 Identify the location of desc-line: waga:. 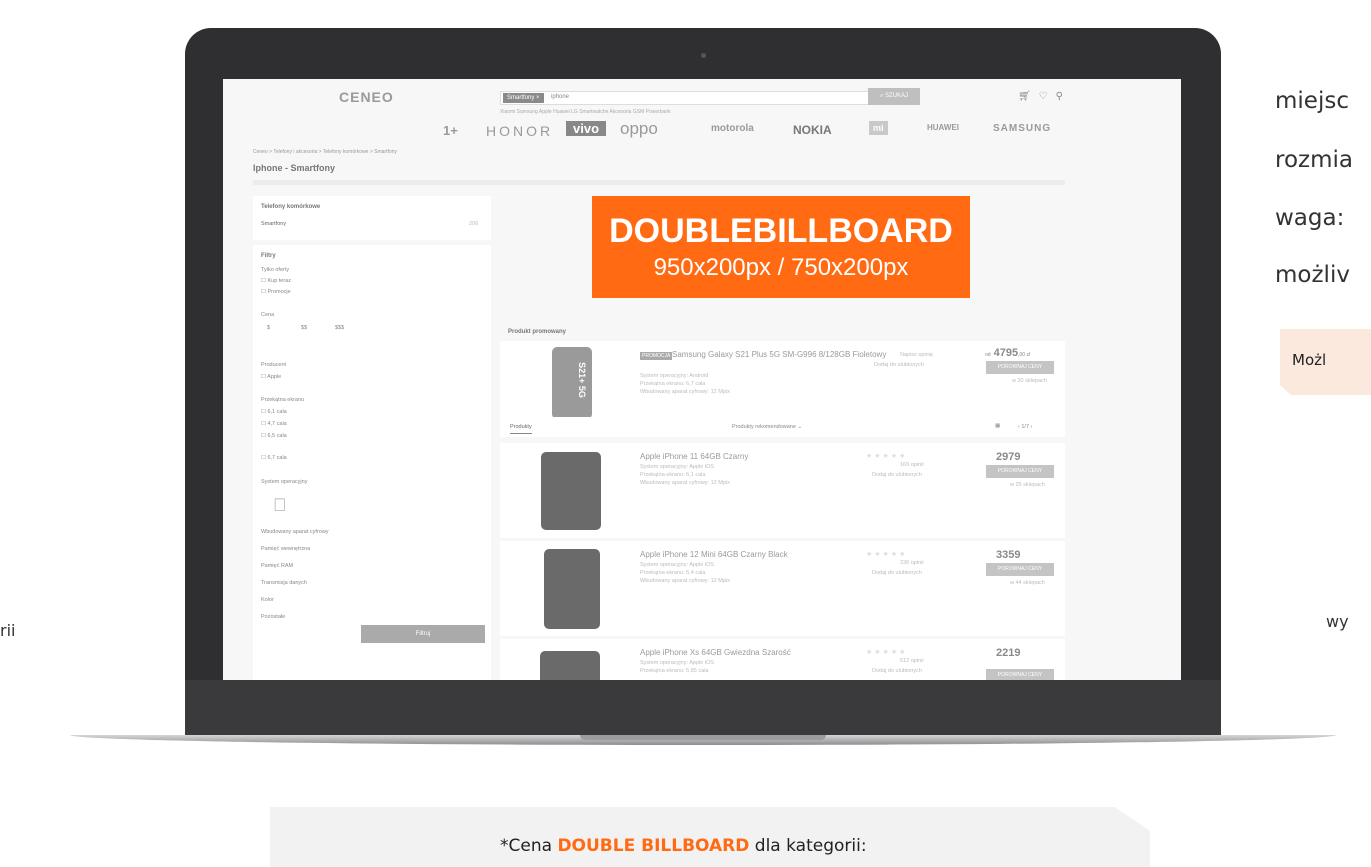
(1310, 218).